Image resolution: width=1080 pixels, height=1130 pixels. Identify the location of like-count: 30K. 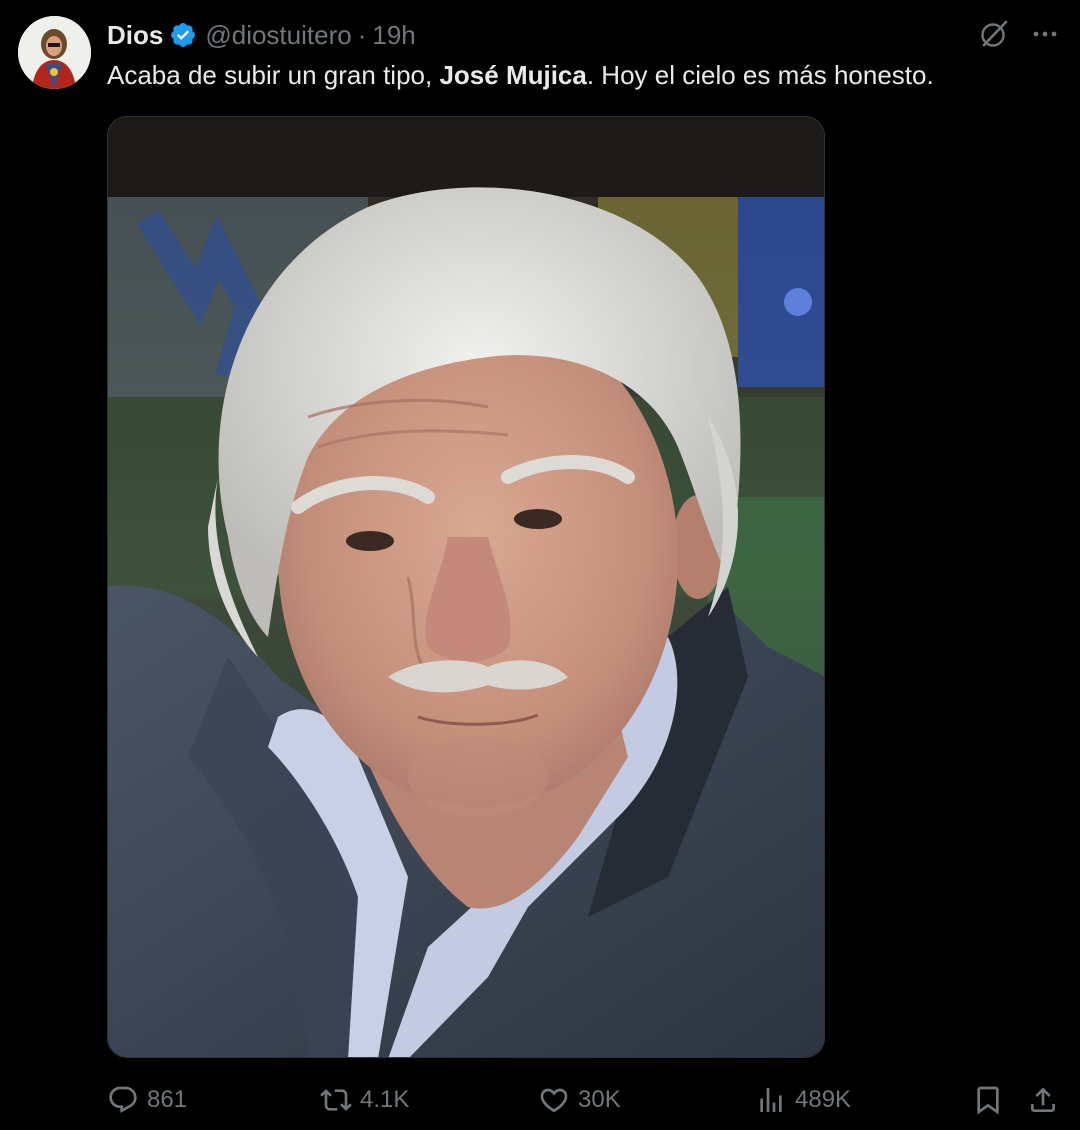
(599, 1099).